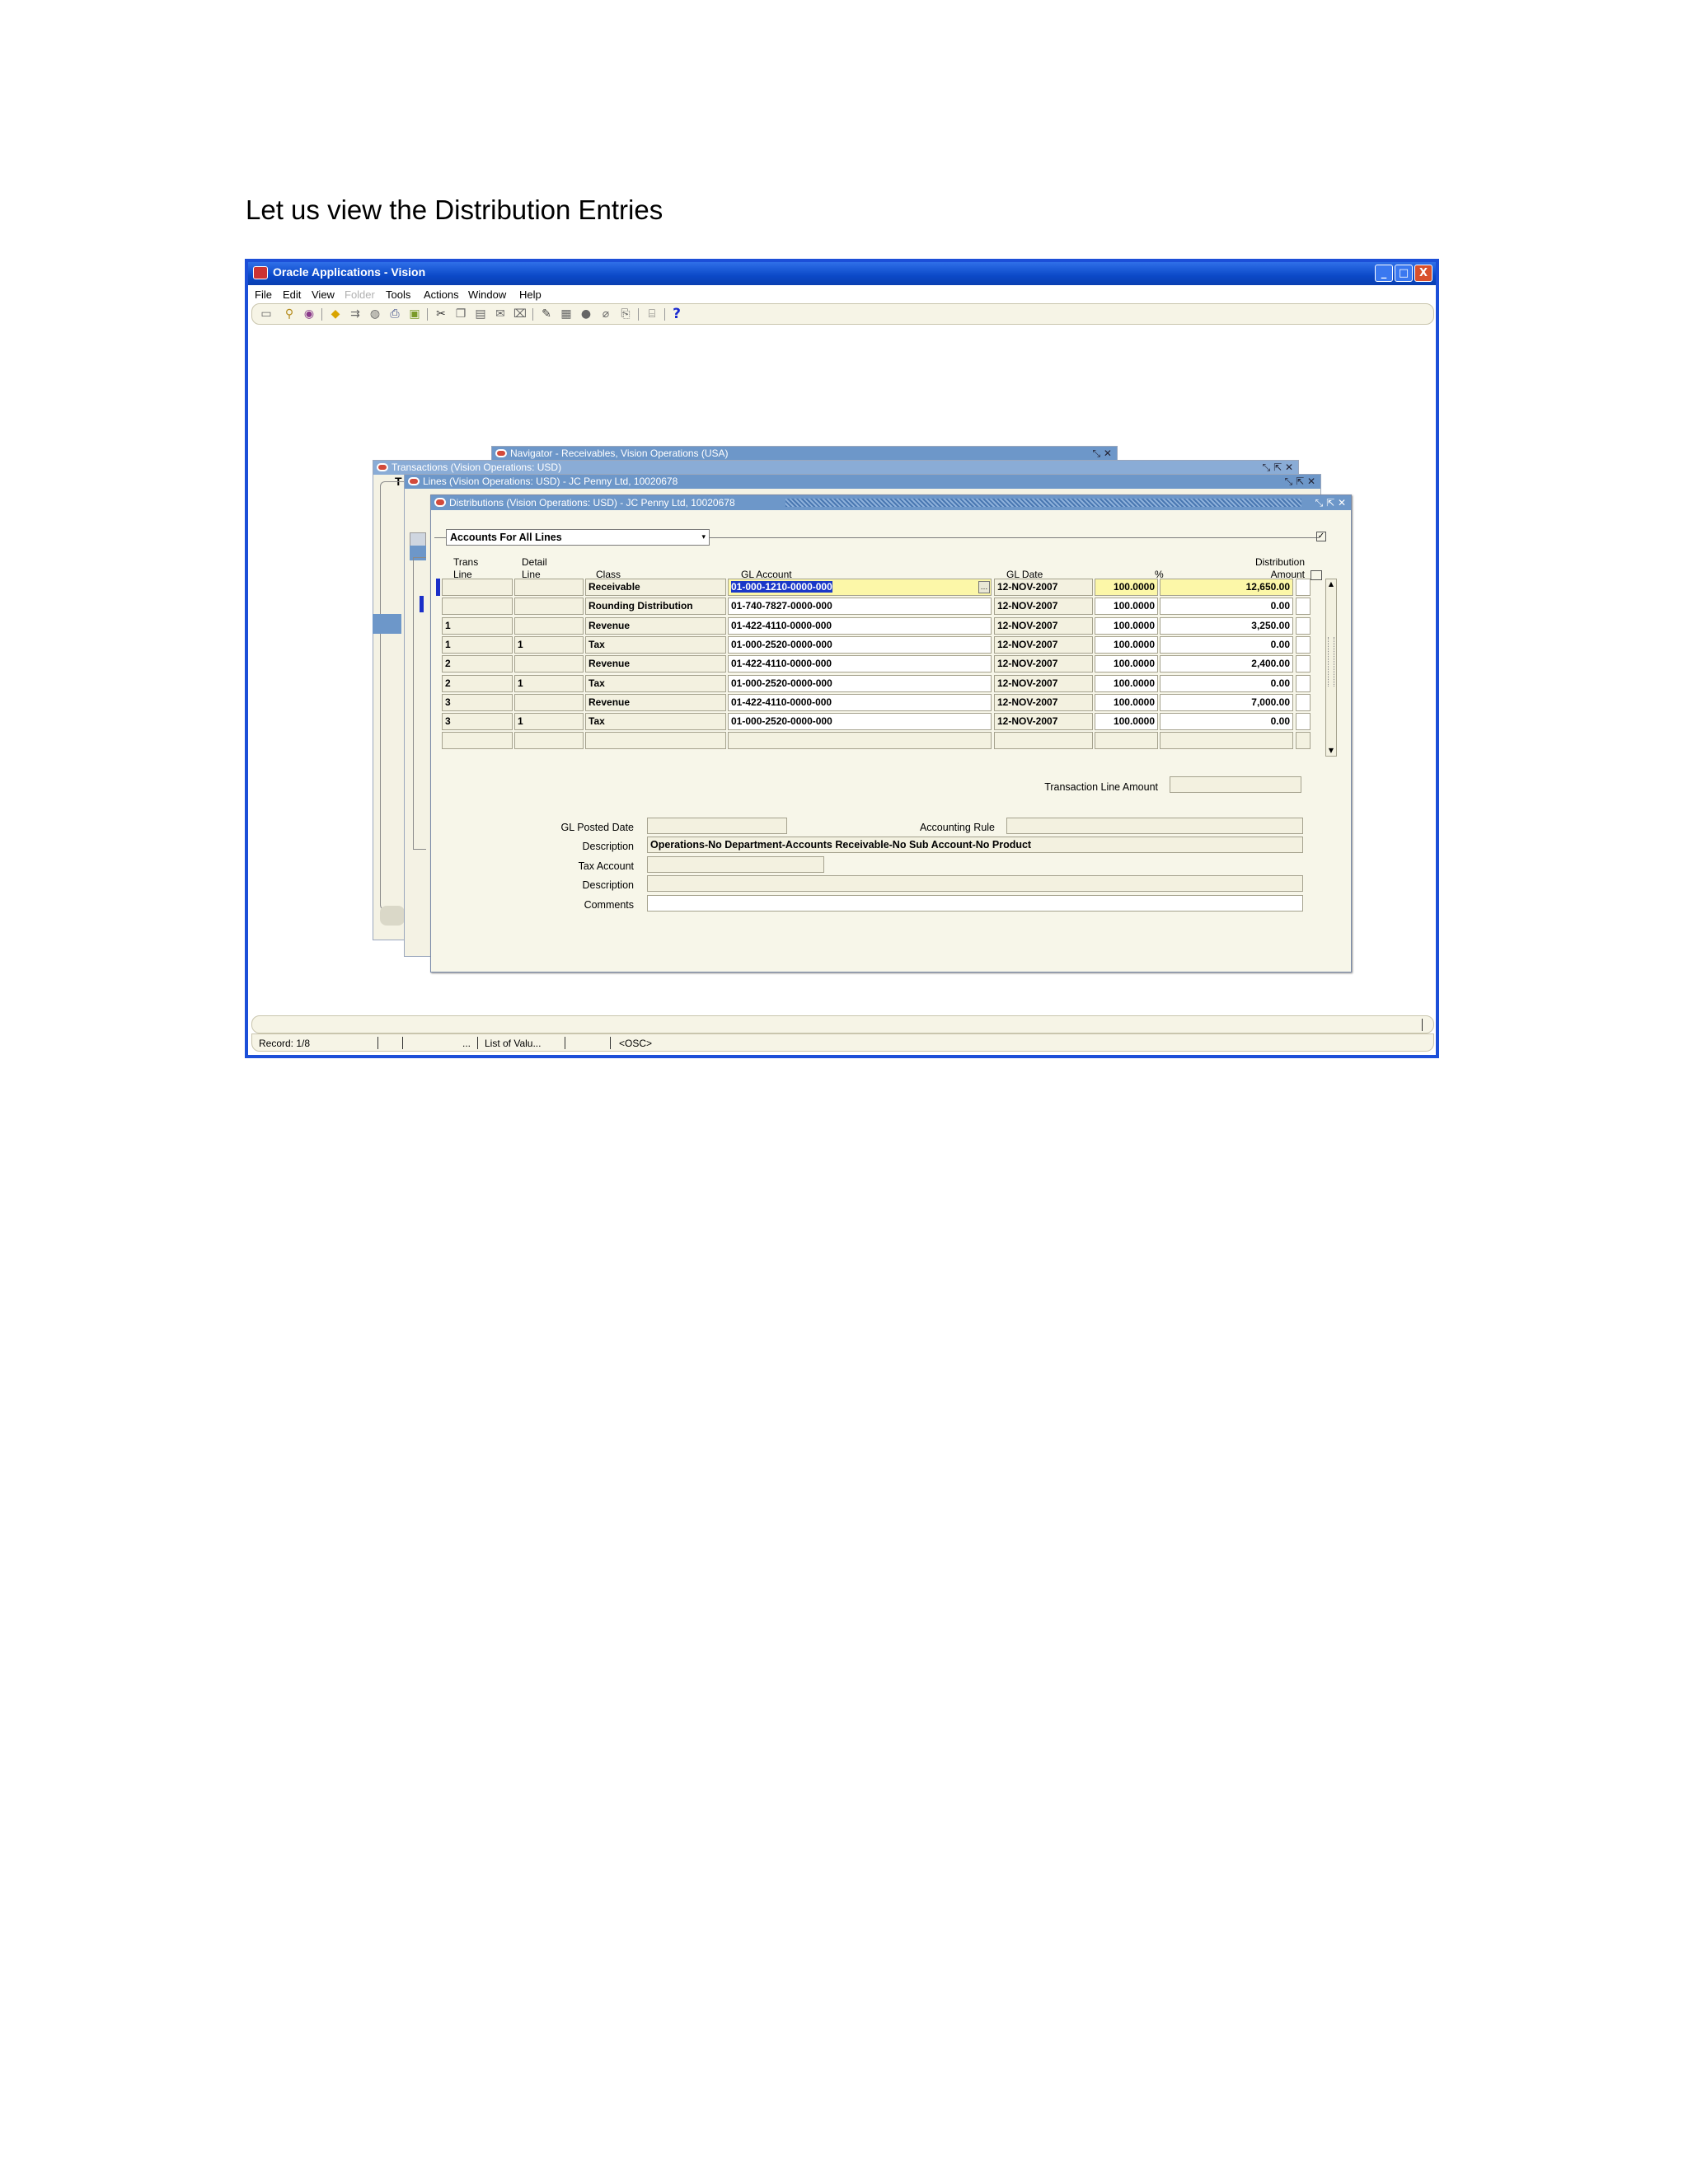 The width and height of the screenshot is (1688, 2184). What do you see at coordinates (677, 314) in the screenshot?
I see `help-icon: ?` at bounding box center [677, 314].